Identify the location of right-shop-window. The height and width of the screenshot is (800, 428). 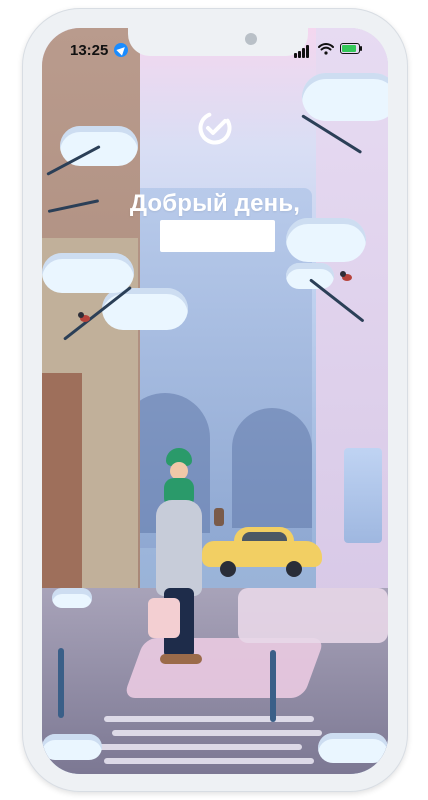
(363, 495).